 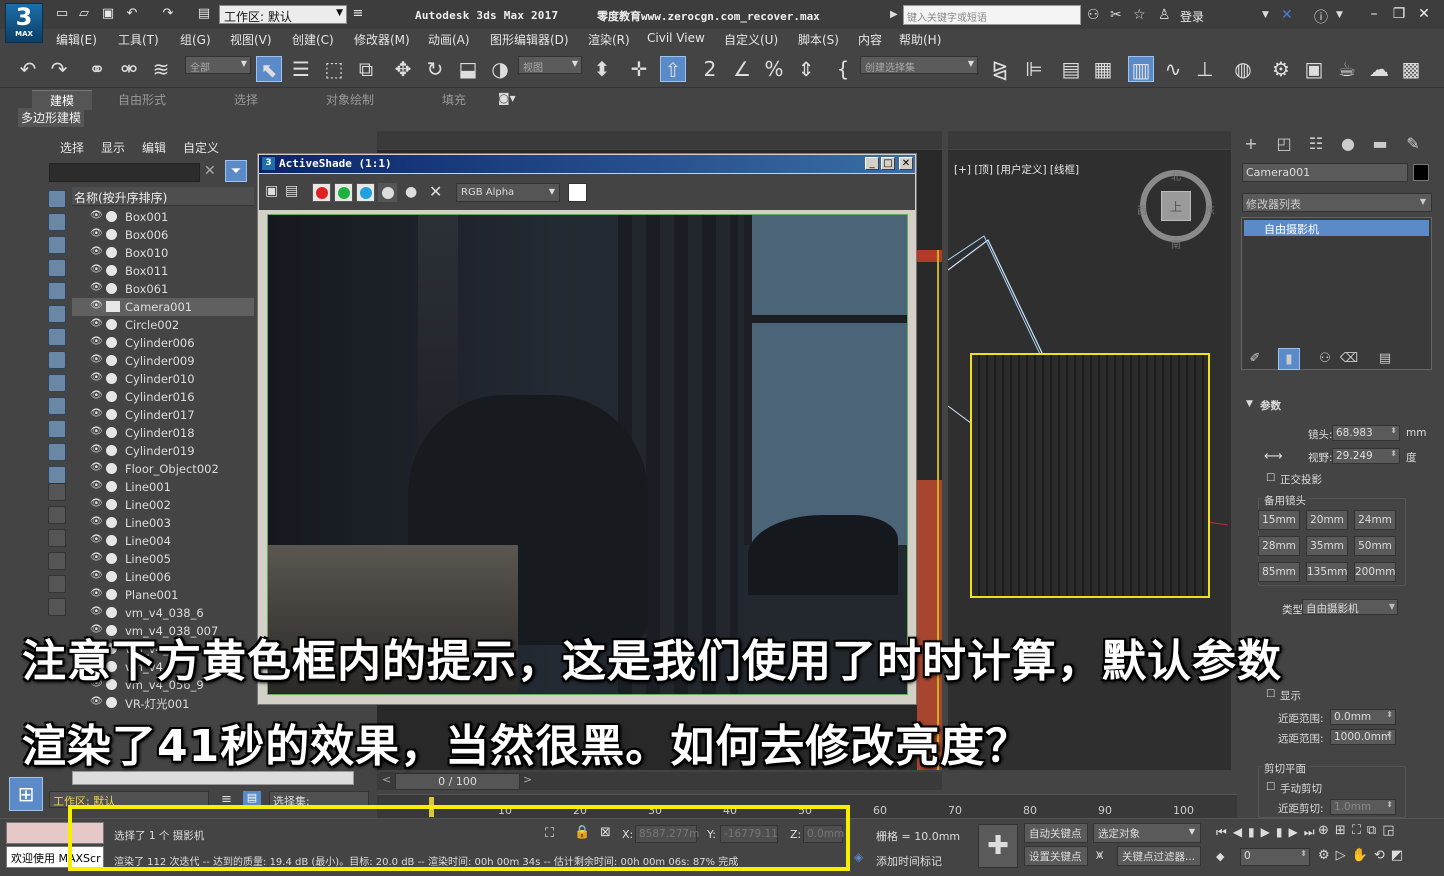 I want to click on sign-in-link: 登录, so click(x=1192, y=16).